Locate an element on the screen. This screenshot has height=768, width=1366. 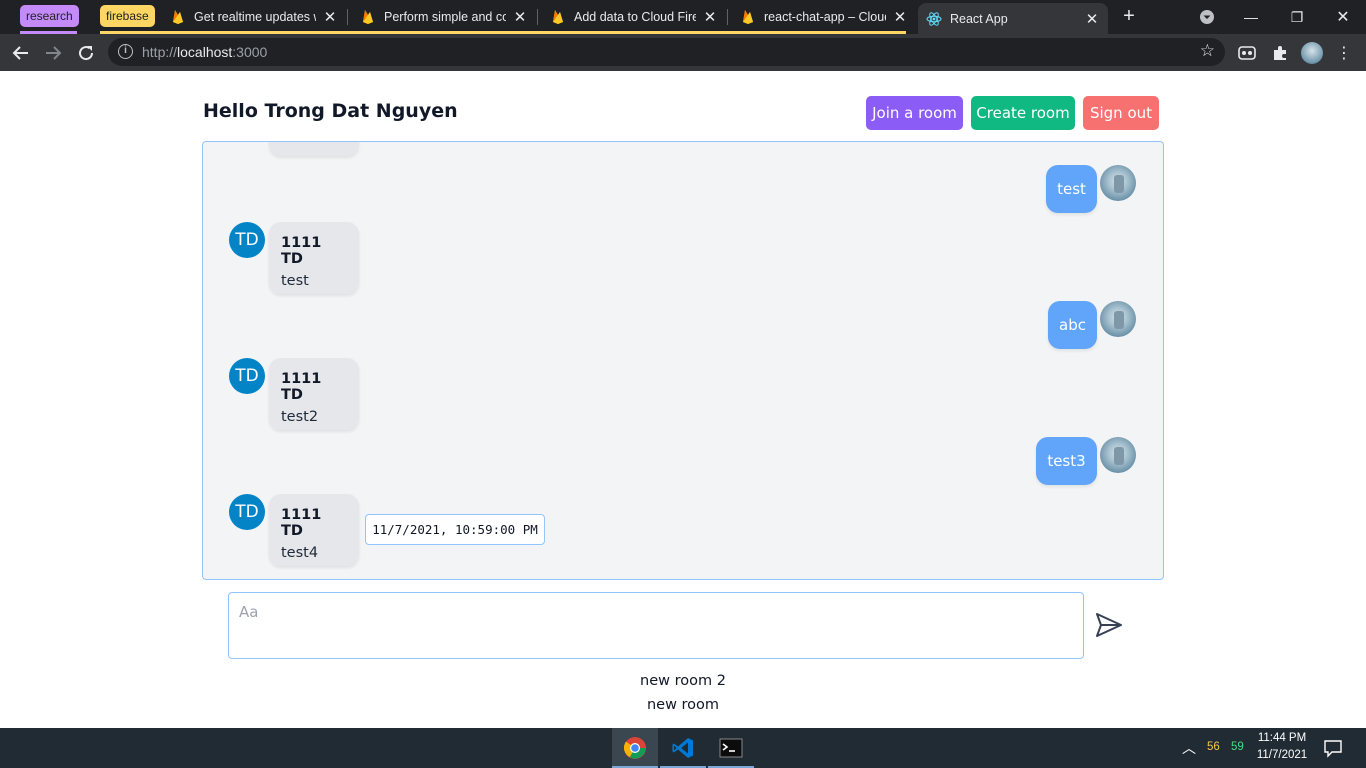
taskbar-chrome is located at coordinates (635, 748).